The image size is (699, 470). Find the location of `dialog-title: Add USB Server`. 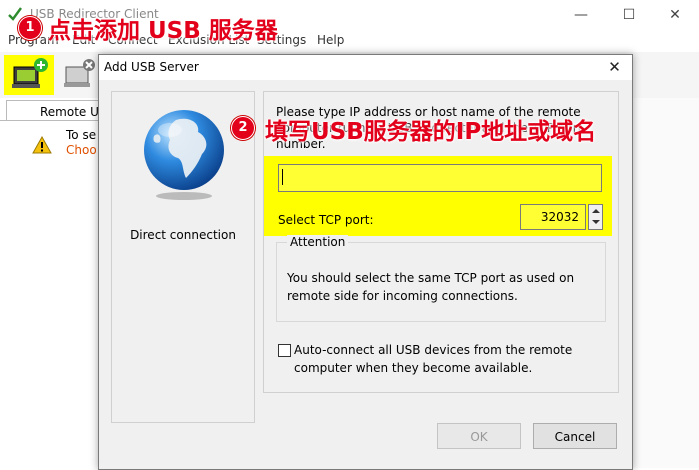

dialog-title: Add USB Server is located at coordinates (151, 67).